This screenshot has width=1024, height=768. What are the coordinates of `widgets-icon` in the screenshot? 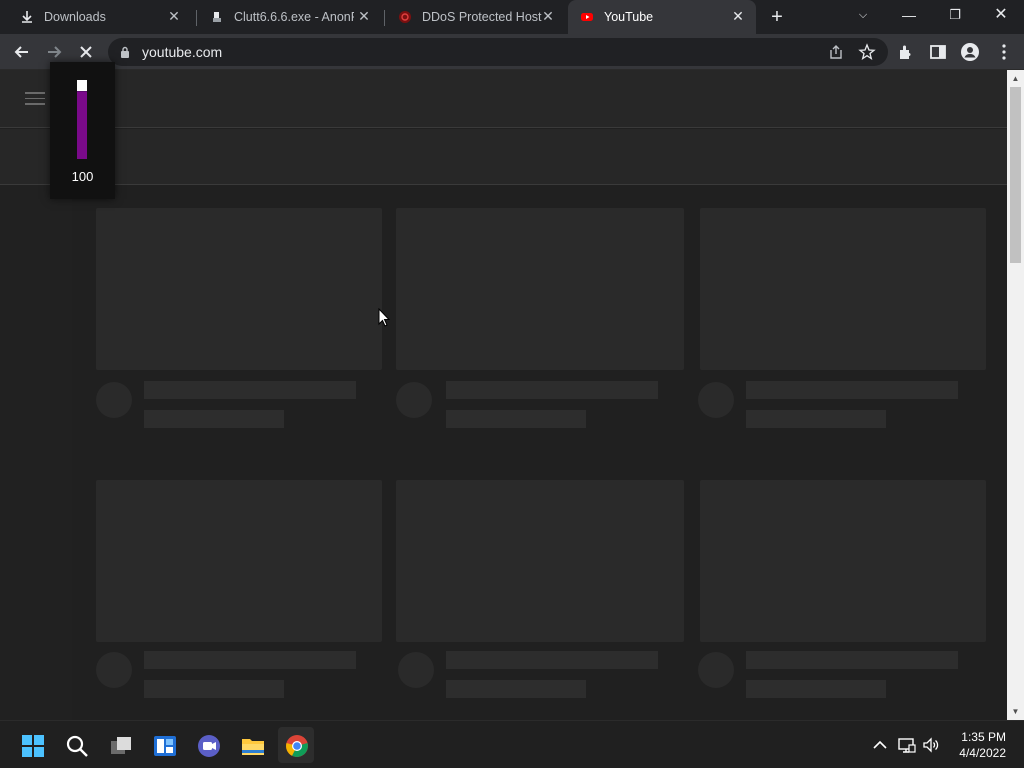 It's located at (165, 746).